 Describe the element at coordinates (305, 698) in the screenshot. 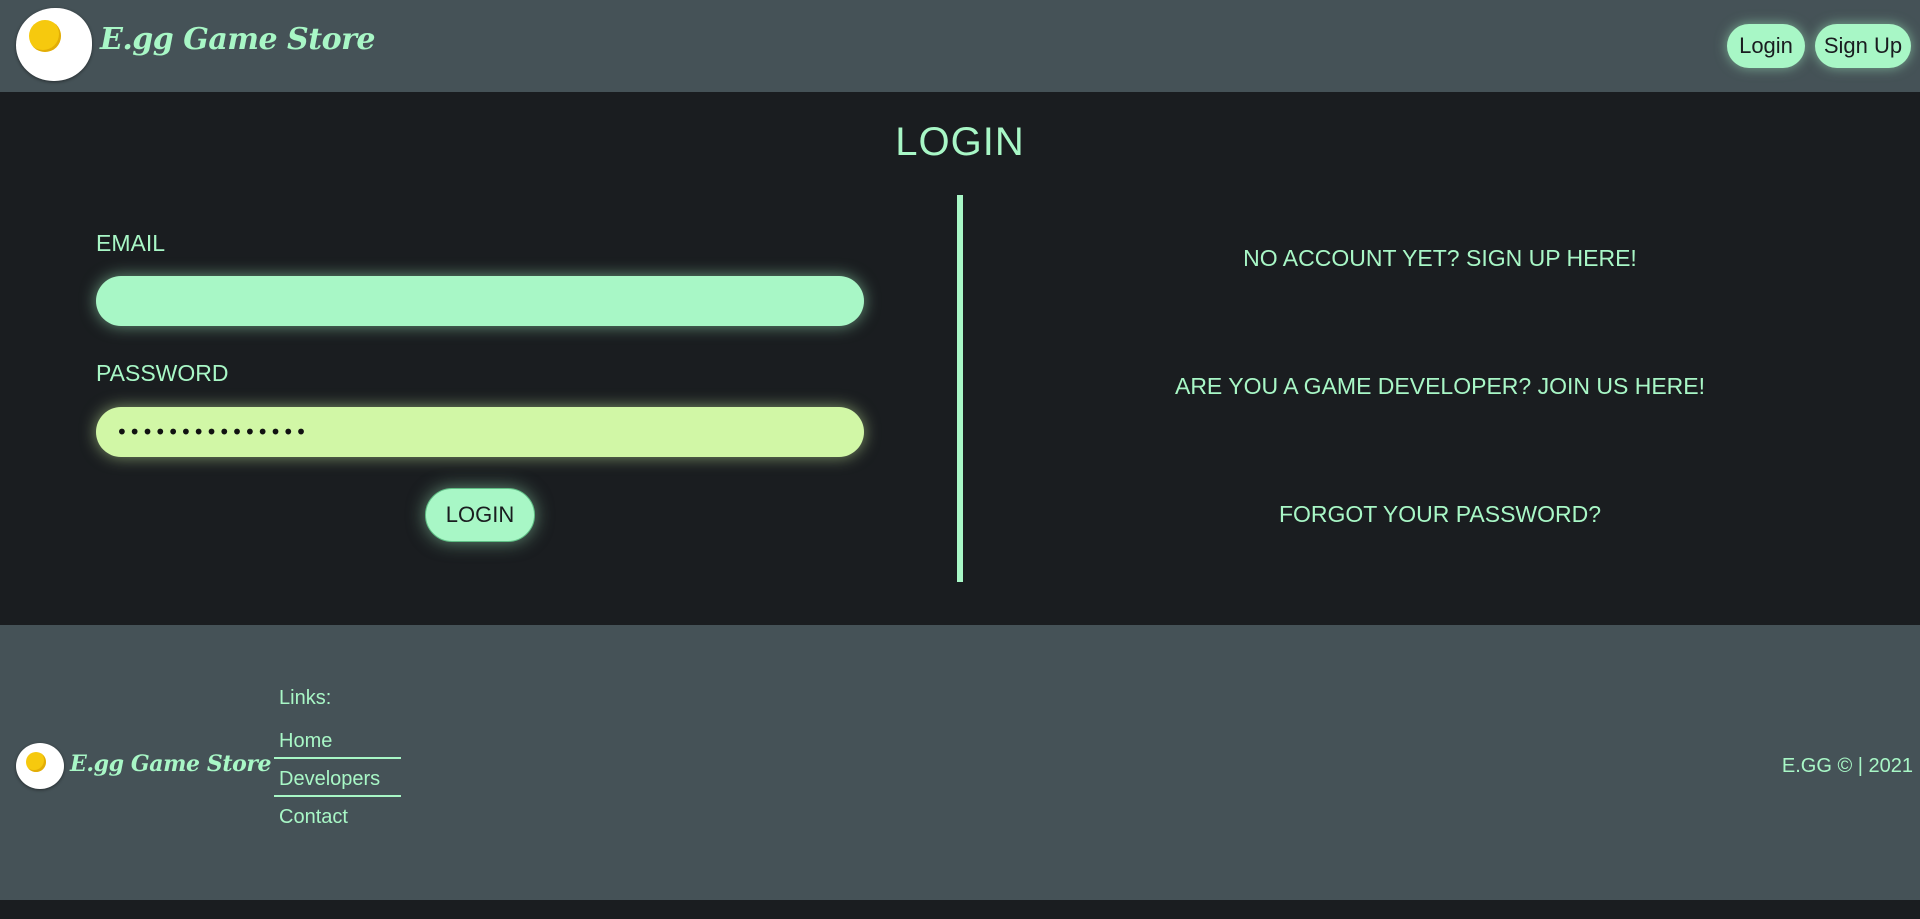

I see `footer-links-title: Links:` at that location.